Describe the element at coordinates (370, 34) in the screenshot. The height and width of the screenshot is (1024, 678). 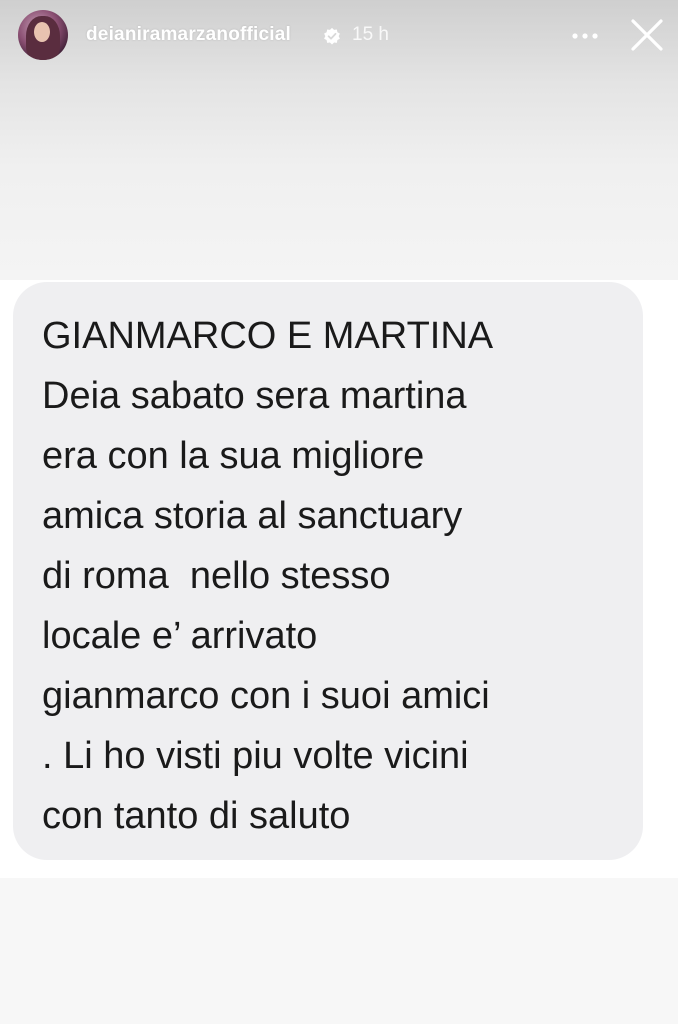
I see `post-time: 15 h` at that location.